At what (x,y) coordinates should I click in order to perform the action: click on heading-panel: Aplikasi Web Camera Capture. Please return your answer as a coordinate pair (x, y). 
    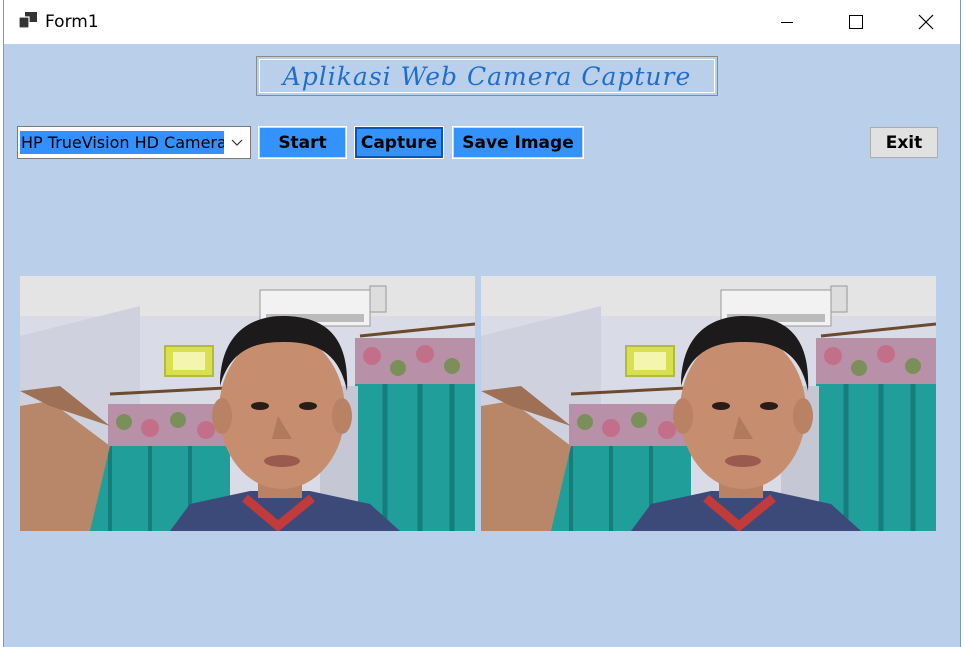
    Looking at the image, I should click on (487, 76).